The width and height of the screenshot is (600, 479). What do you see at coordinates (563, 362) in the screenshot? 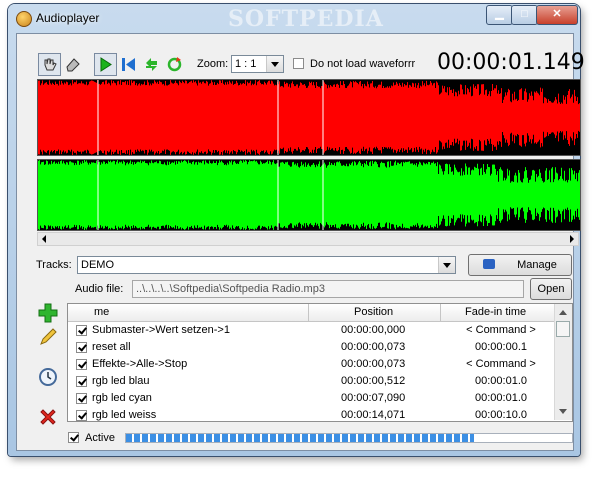
I see `table-scrollbar` at bounding box center [563, 362].